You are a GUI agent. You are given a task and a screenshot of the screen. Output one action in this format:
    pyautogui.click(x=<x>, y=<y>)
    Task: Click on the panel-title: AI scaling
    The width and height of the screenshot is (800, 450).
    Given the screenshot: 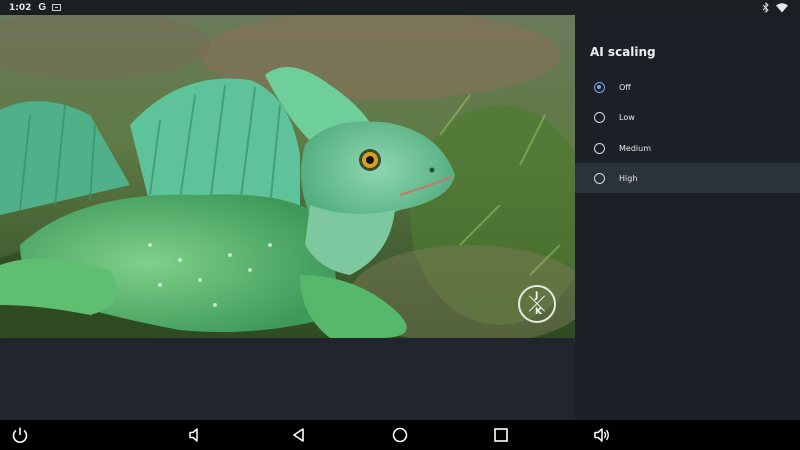 What is the action you would take?
    pyautogui.click(x=623, y=52)
    